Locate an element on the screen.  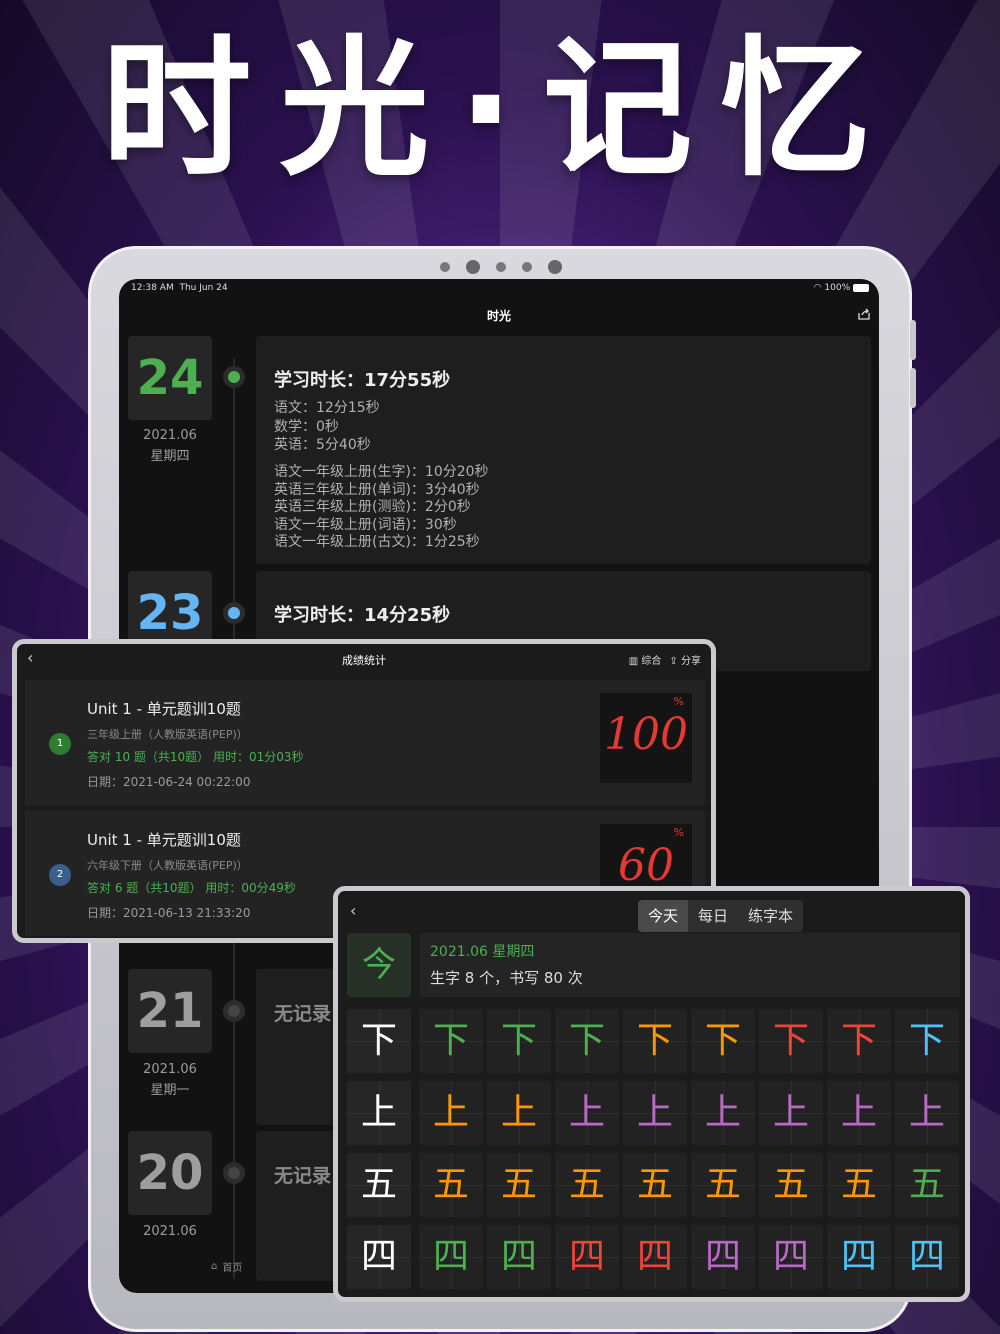
score-value: 100 is located at coordinates (646, 734).